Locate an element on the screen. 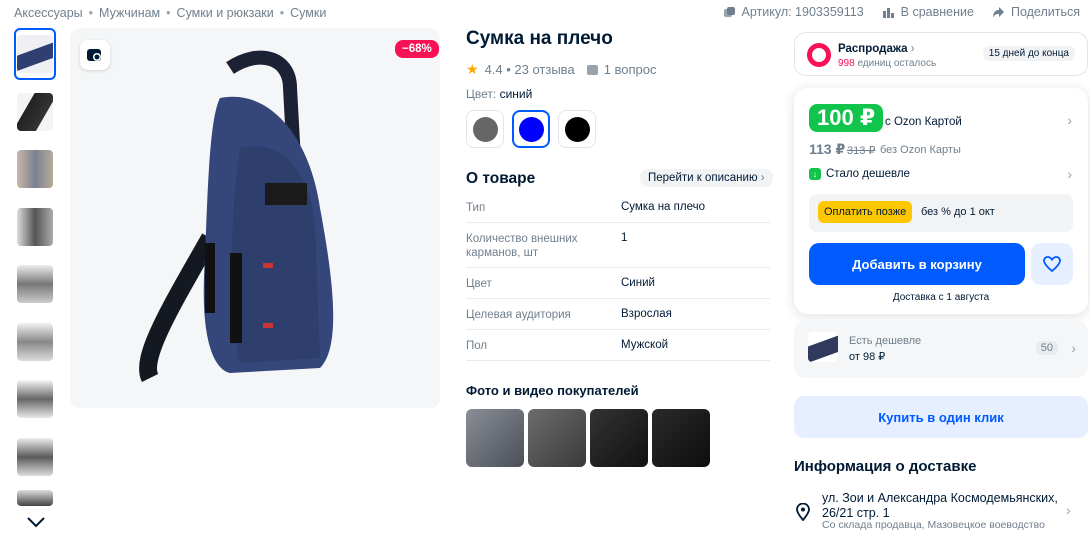 This screenshot has height=538, width=1090. ozon-card-price: 100 ₽ is located at coordinates (846, 118).